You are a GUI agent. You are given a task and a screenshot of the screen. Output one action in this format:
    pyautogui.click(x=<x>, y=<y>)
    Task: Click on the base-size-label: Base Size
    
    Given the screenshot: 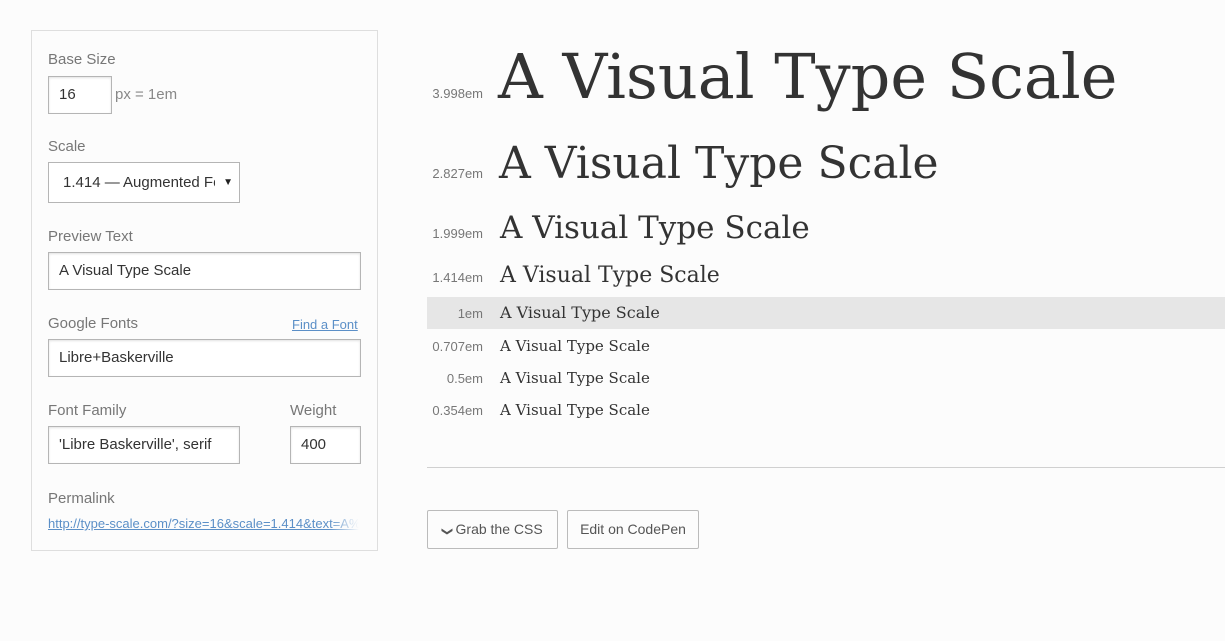 What is the action you would take?
    pyautogui.click(x=82, y=59)
    